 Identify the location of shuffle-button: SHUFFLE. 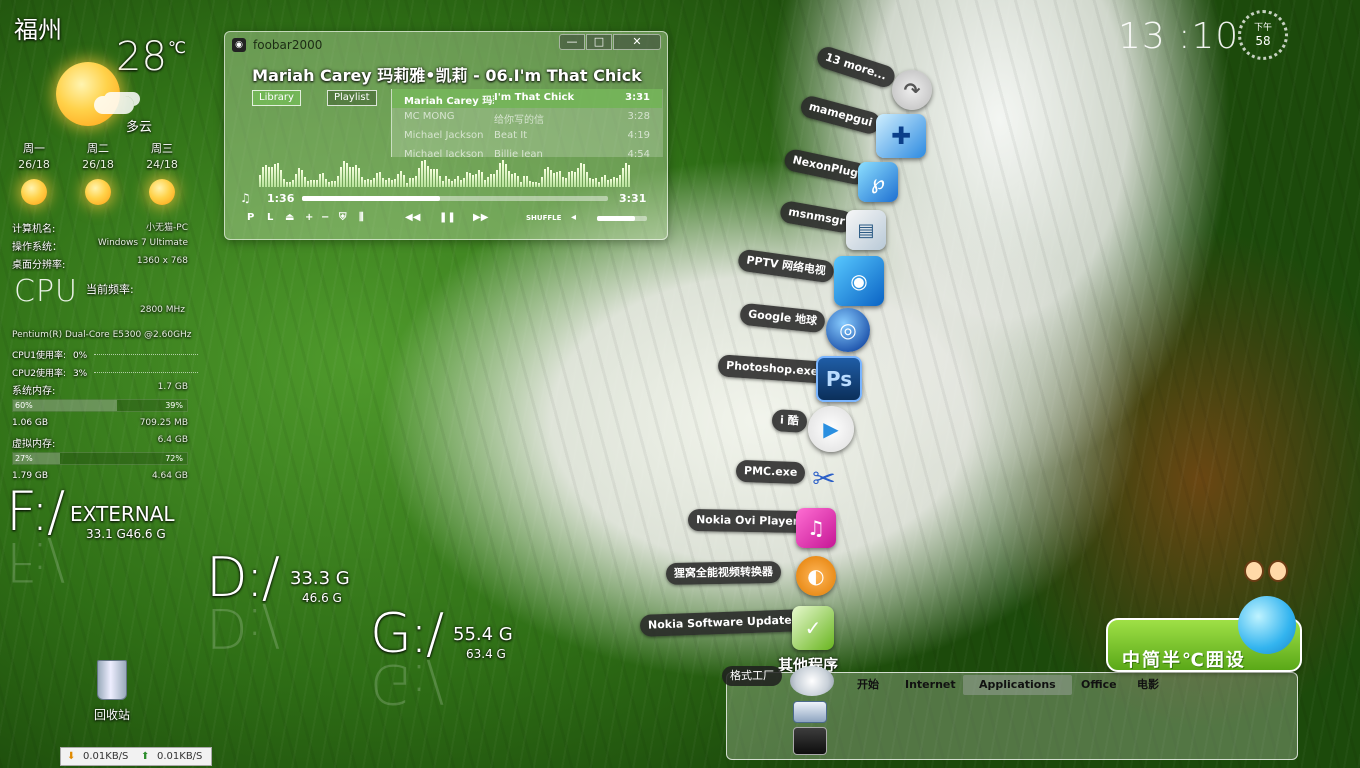
(543, 218).